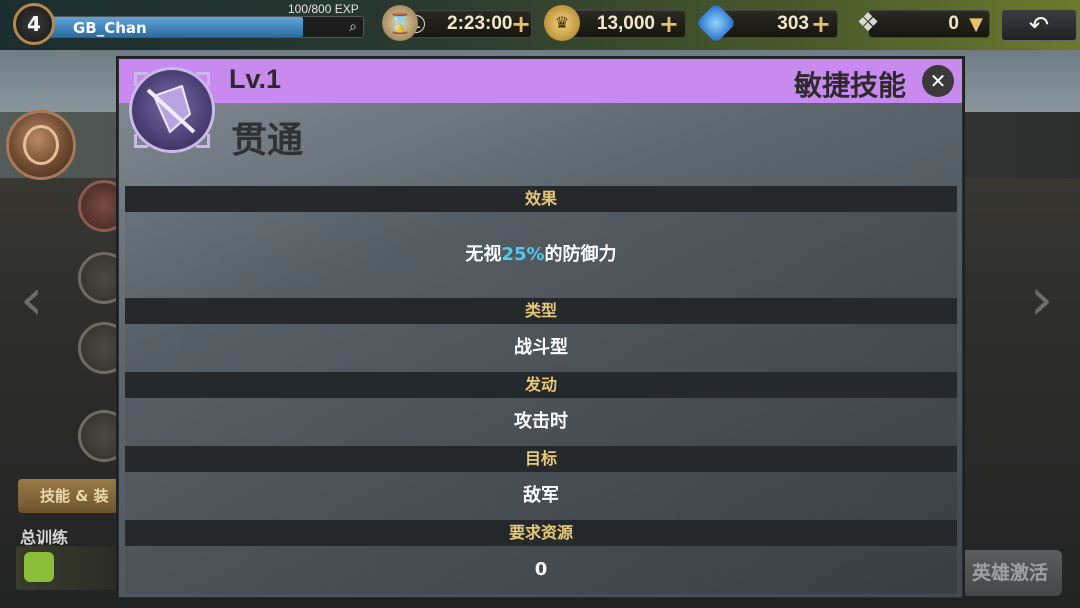 The image size is (1080, 608). What do you see at coordinates (31, 299) in the screenshot?
I see `prev-hero-arrow-icon: ‹` at bounding box center [31, 299].